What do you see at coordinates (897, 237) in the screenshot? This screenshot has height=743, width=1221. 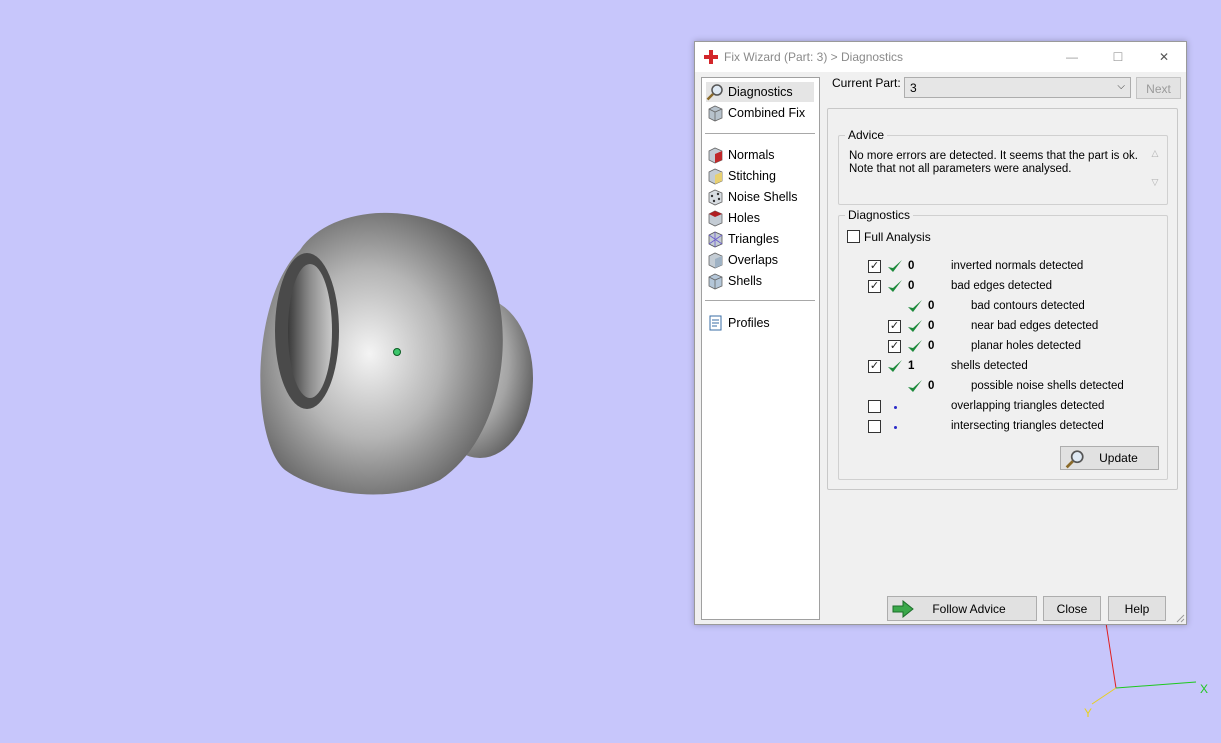 I see `full-analysis-label: Full Analysis` at bounding box center [897, 237].